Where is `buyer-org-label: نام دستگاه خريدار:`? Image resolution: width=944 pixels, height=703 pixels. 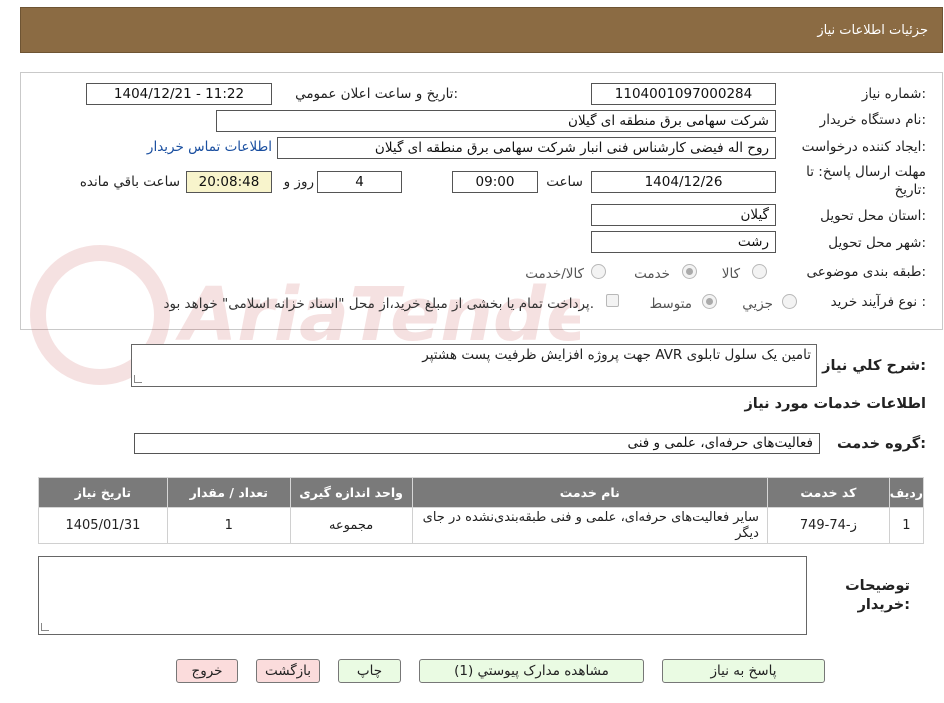 buyer-org-label: نام دستگاه خريدار: is located at coordinates (872, 120).